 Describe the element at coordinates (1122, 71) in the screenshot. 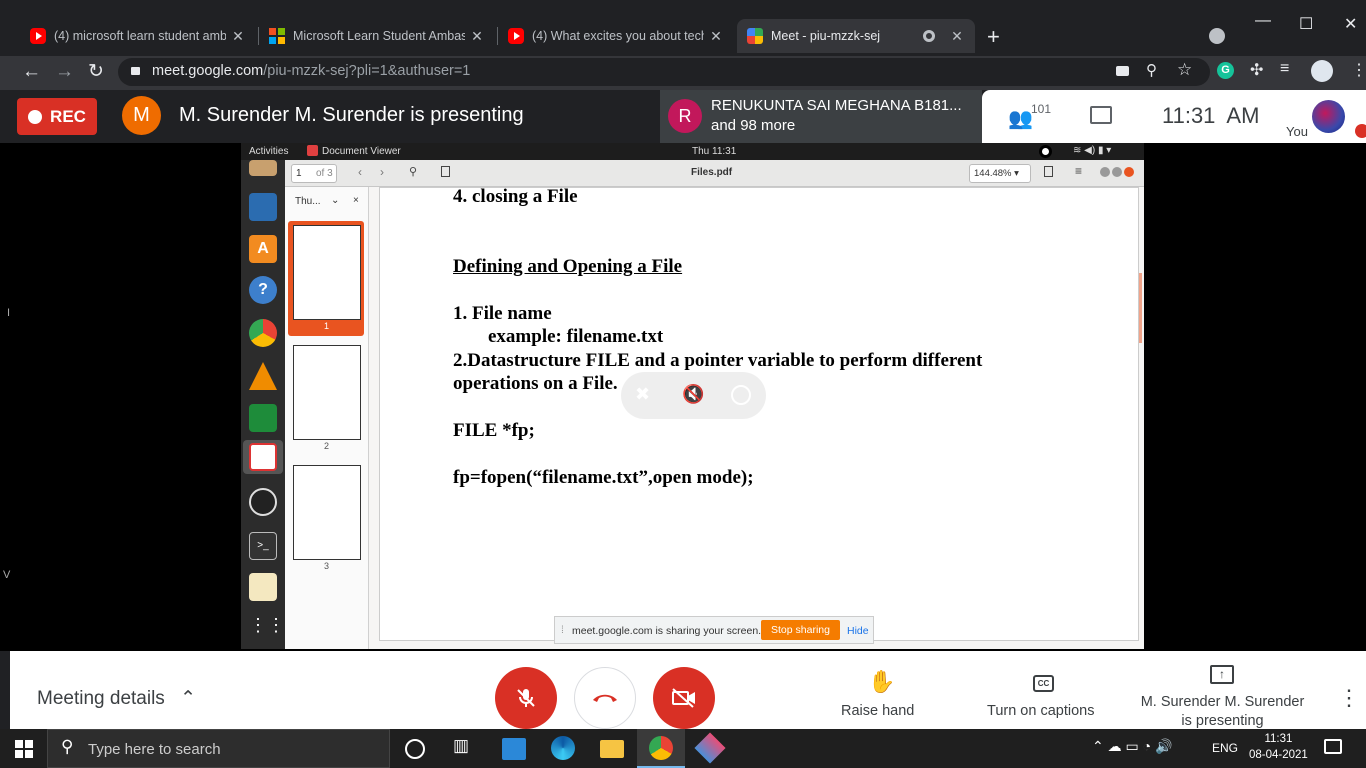

I see `camera-icon` at that location.